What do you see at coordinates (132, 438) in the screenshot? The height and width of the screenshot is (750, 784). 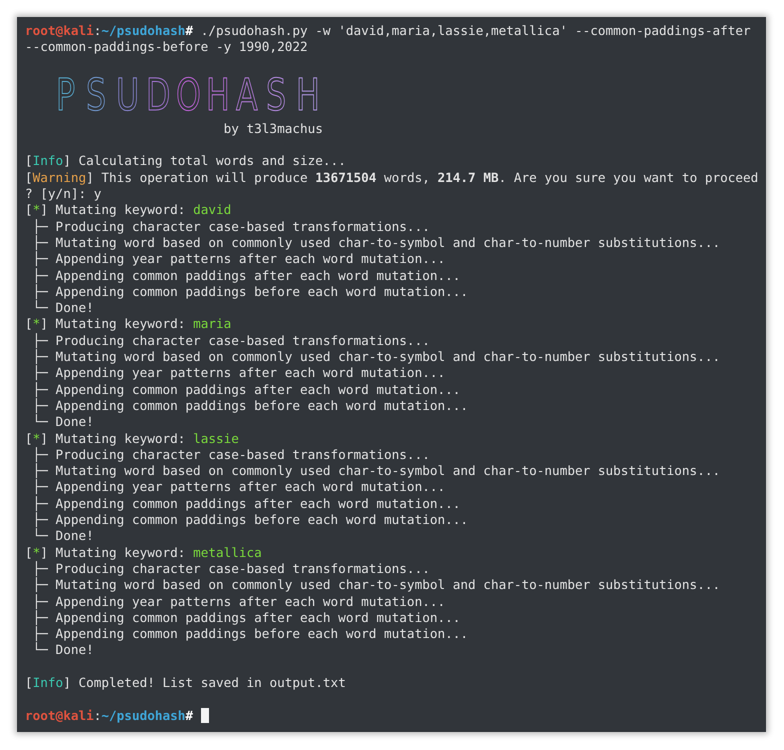 I see `keyword-line: [*] Mutating keyword: lassie` at bounding box center [132, 438].